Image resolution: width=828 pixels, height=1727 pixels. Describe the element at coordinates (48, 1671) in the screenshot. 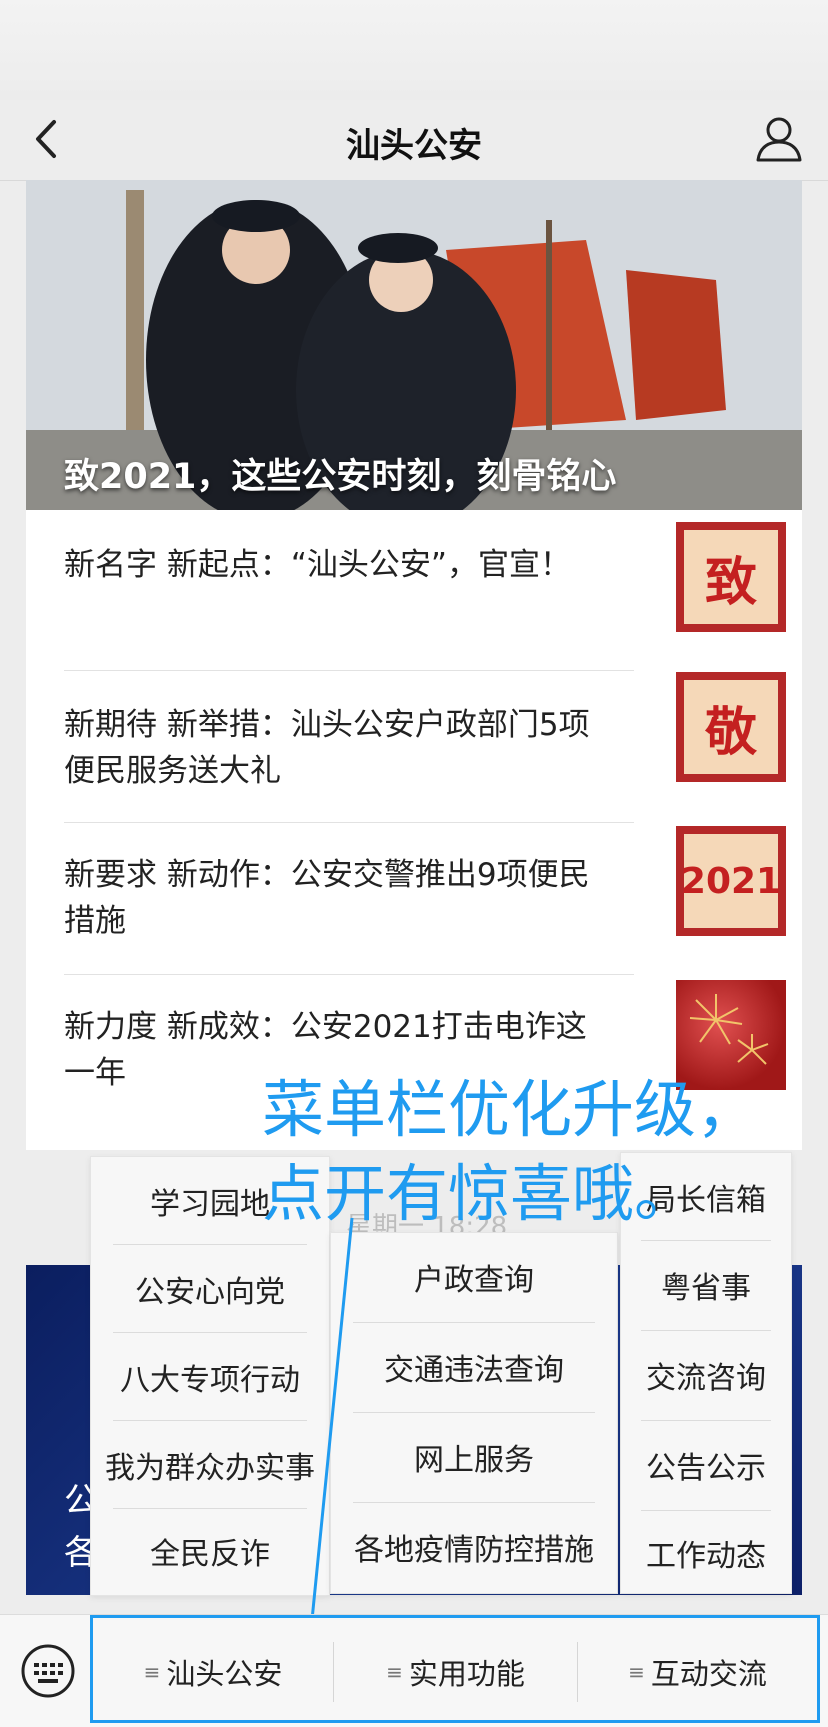

I see `keyboard-icon` at that location.